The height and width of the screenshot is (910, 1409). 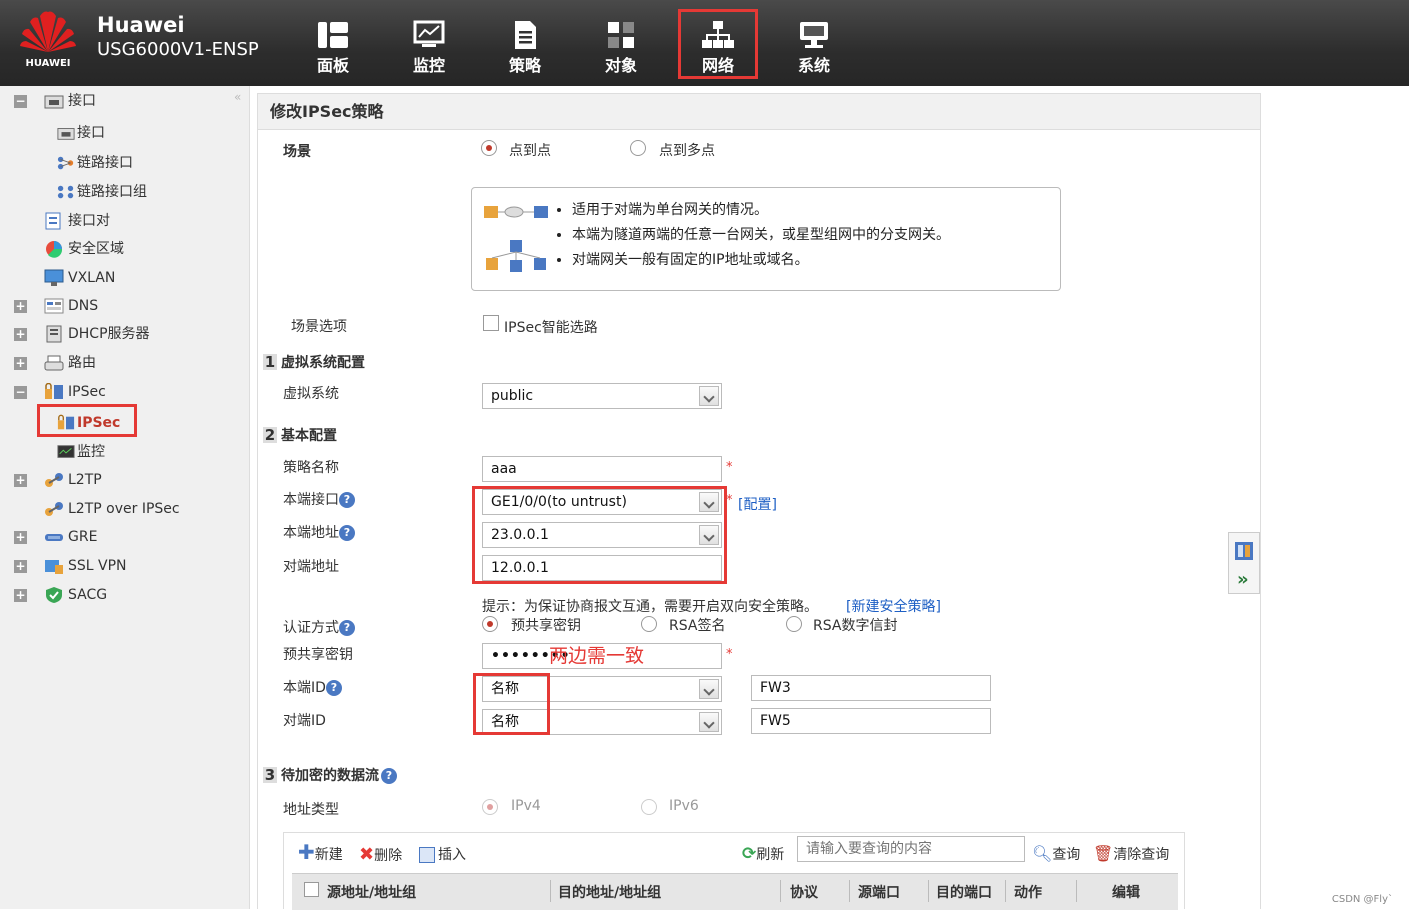 What do you see at coordinates (97, 566) in the screenshot?
I see `sidebar-label: SSL VPN` at bounding box center [97, 566].